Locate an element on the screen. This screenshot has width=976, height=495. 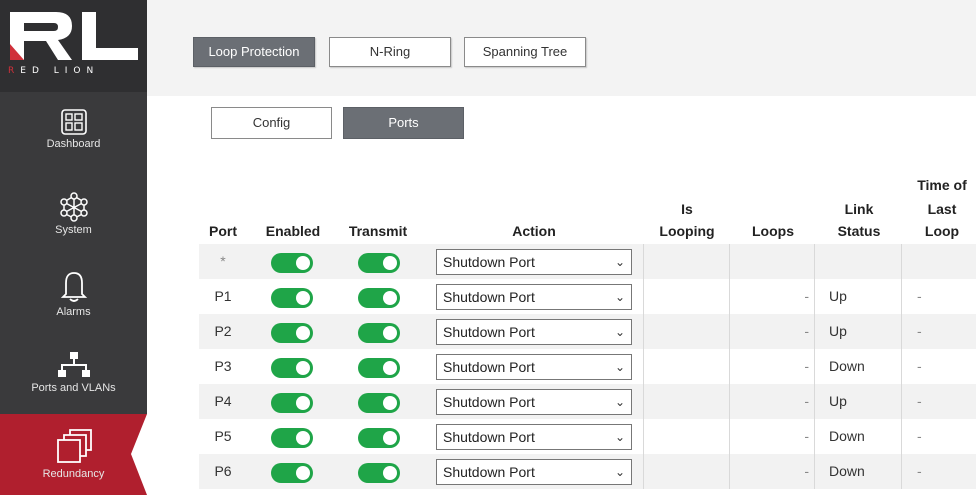
subtab-config: Config is located at coordinates (271, 123).